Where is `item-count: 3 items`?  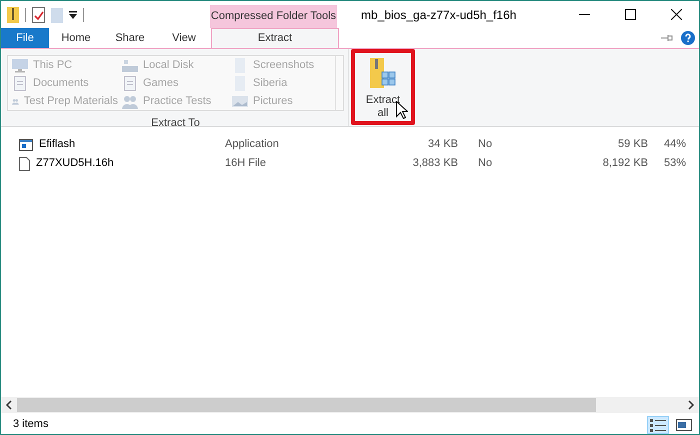
item-count: 3 items is located at coordinates (30, 424).